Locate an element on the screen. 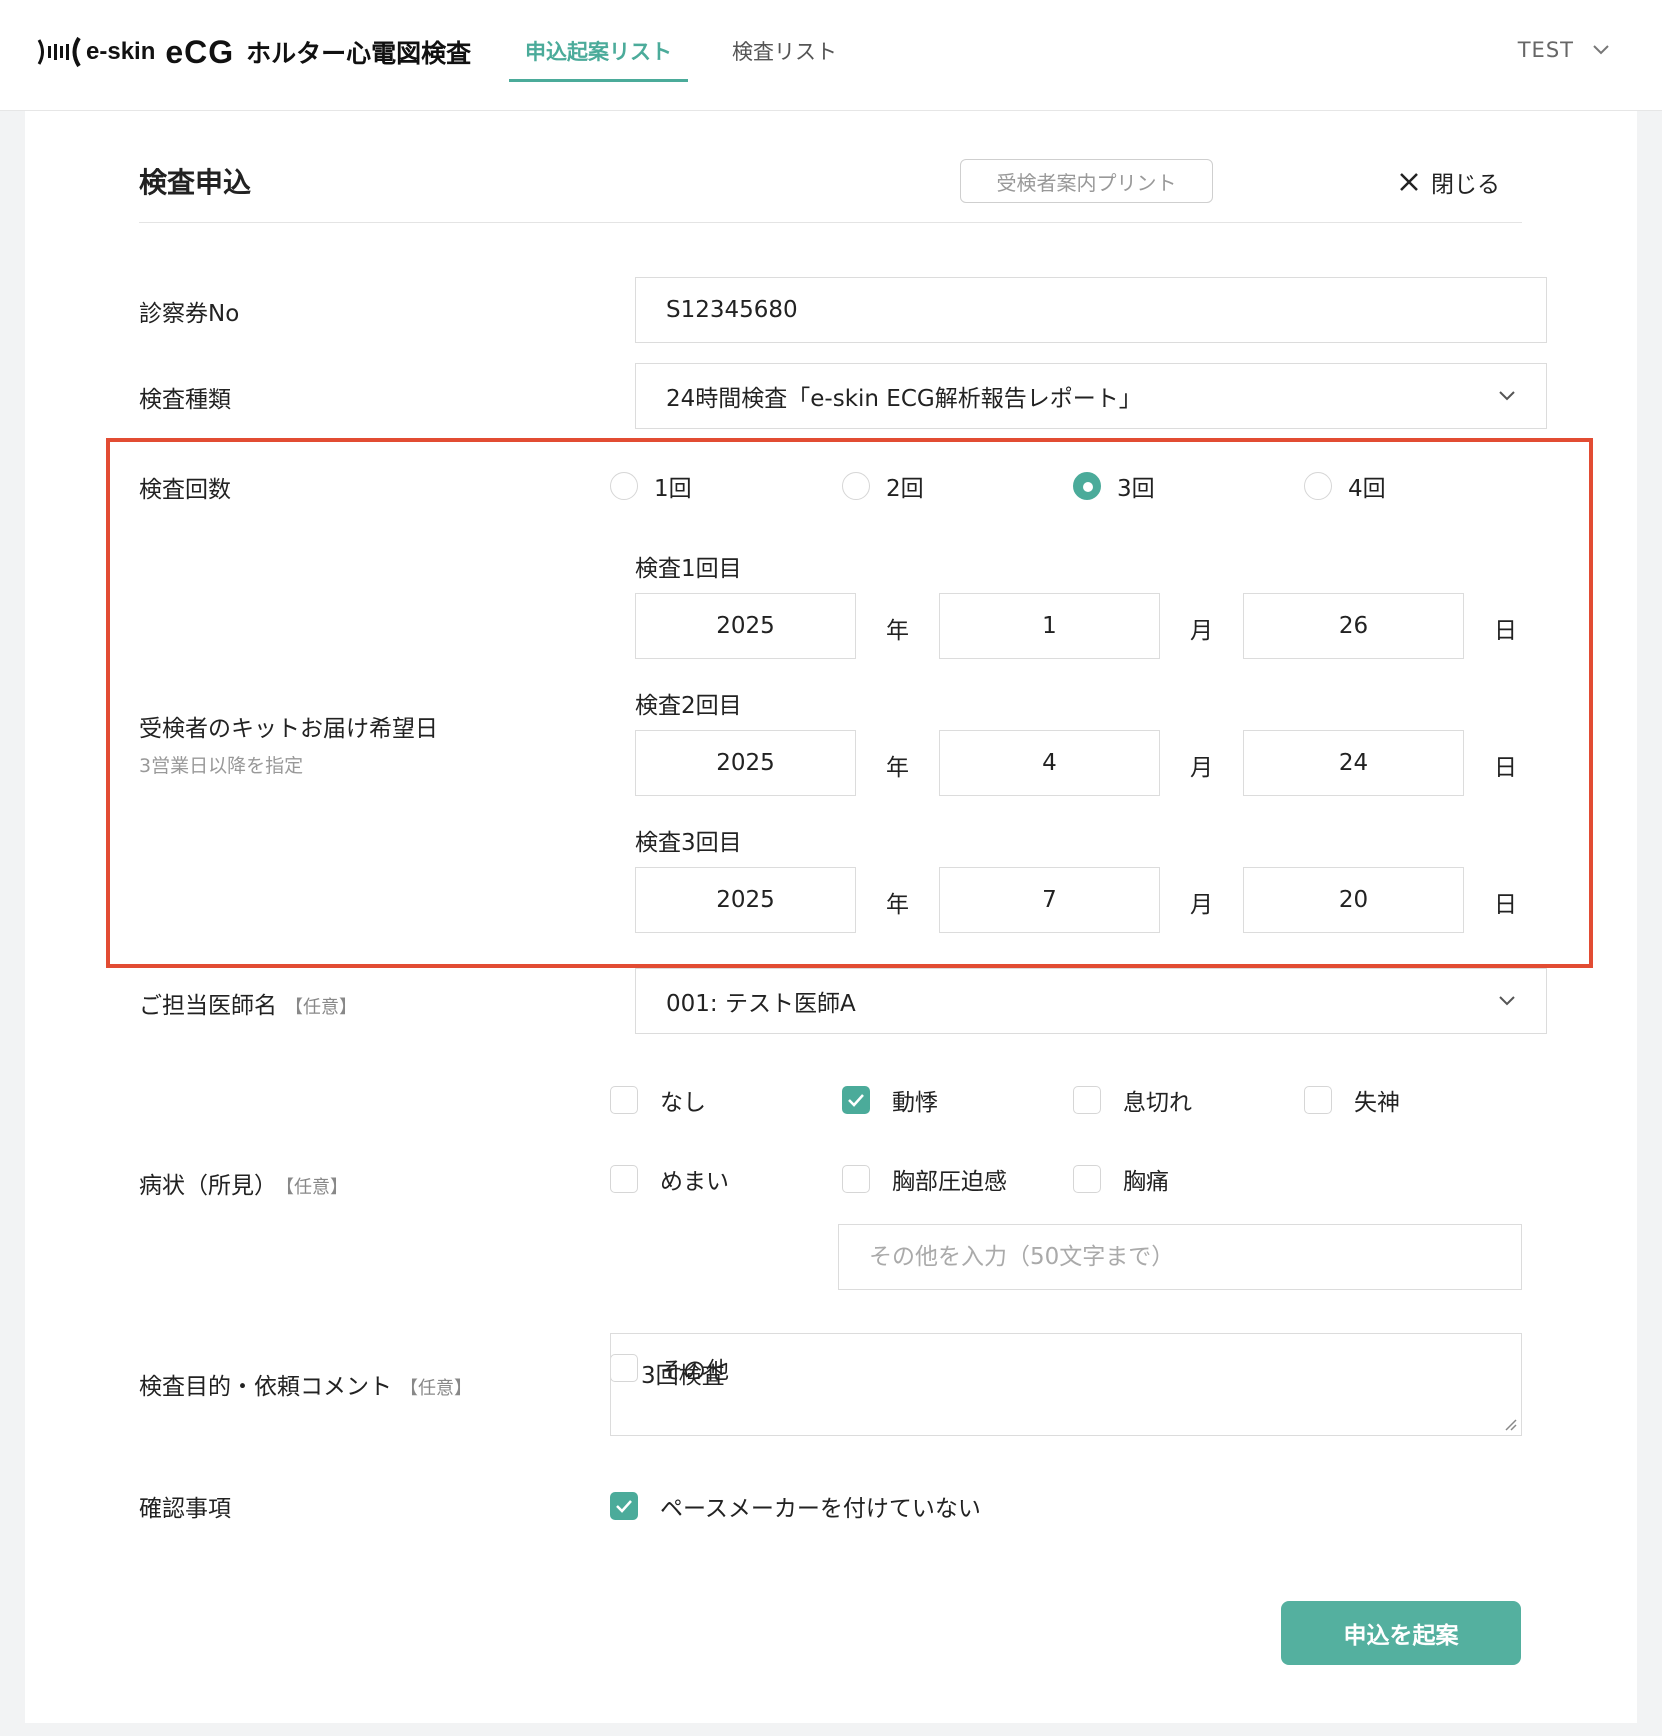 The image size is (1662, 1736). symptom-palpitation-checkbox: 動悸 is located at coordinates (890, 1100).